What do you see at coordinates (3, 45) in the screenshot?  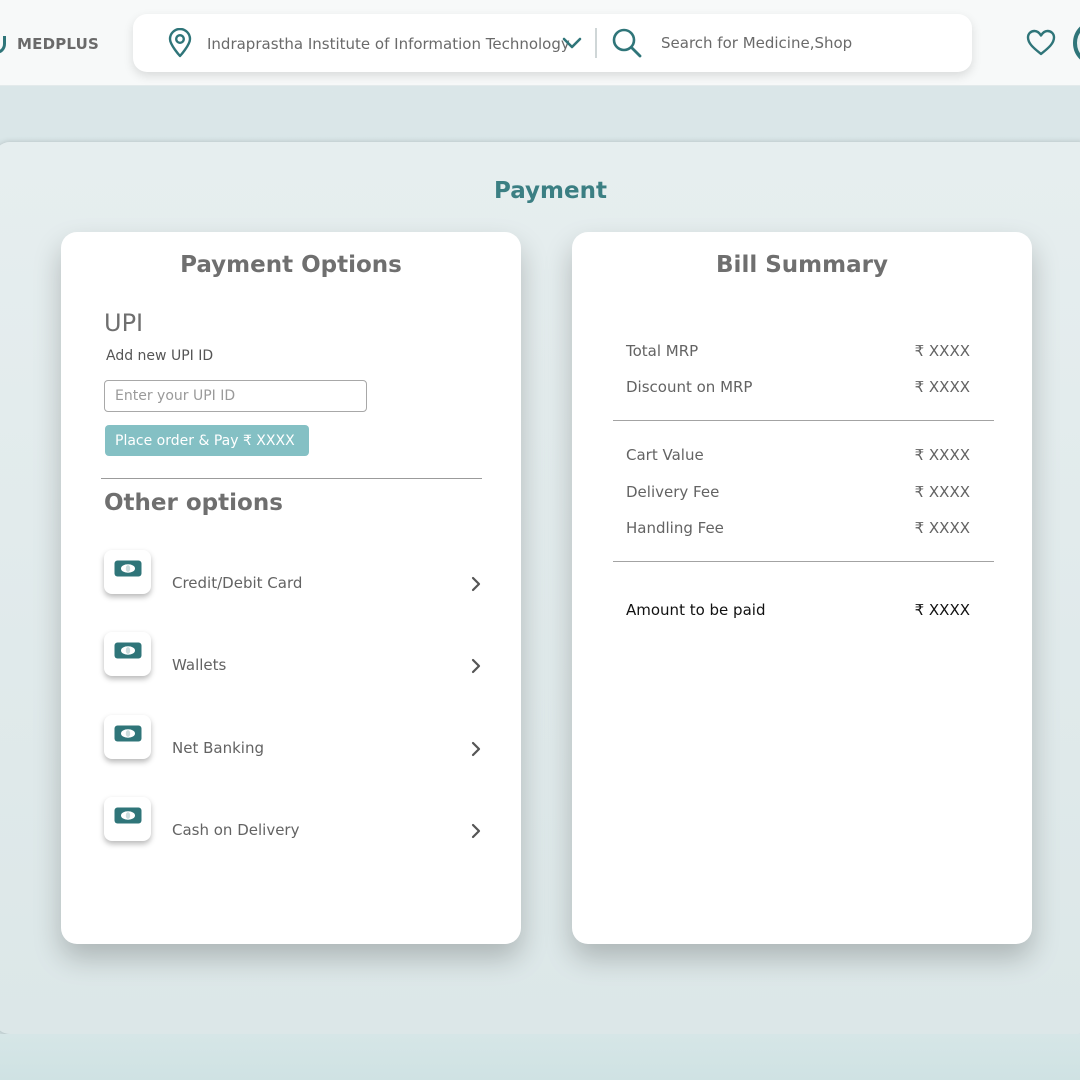 I see `logo-icon` at bounding box center [3, 45].